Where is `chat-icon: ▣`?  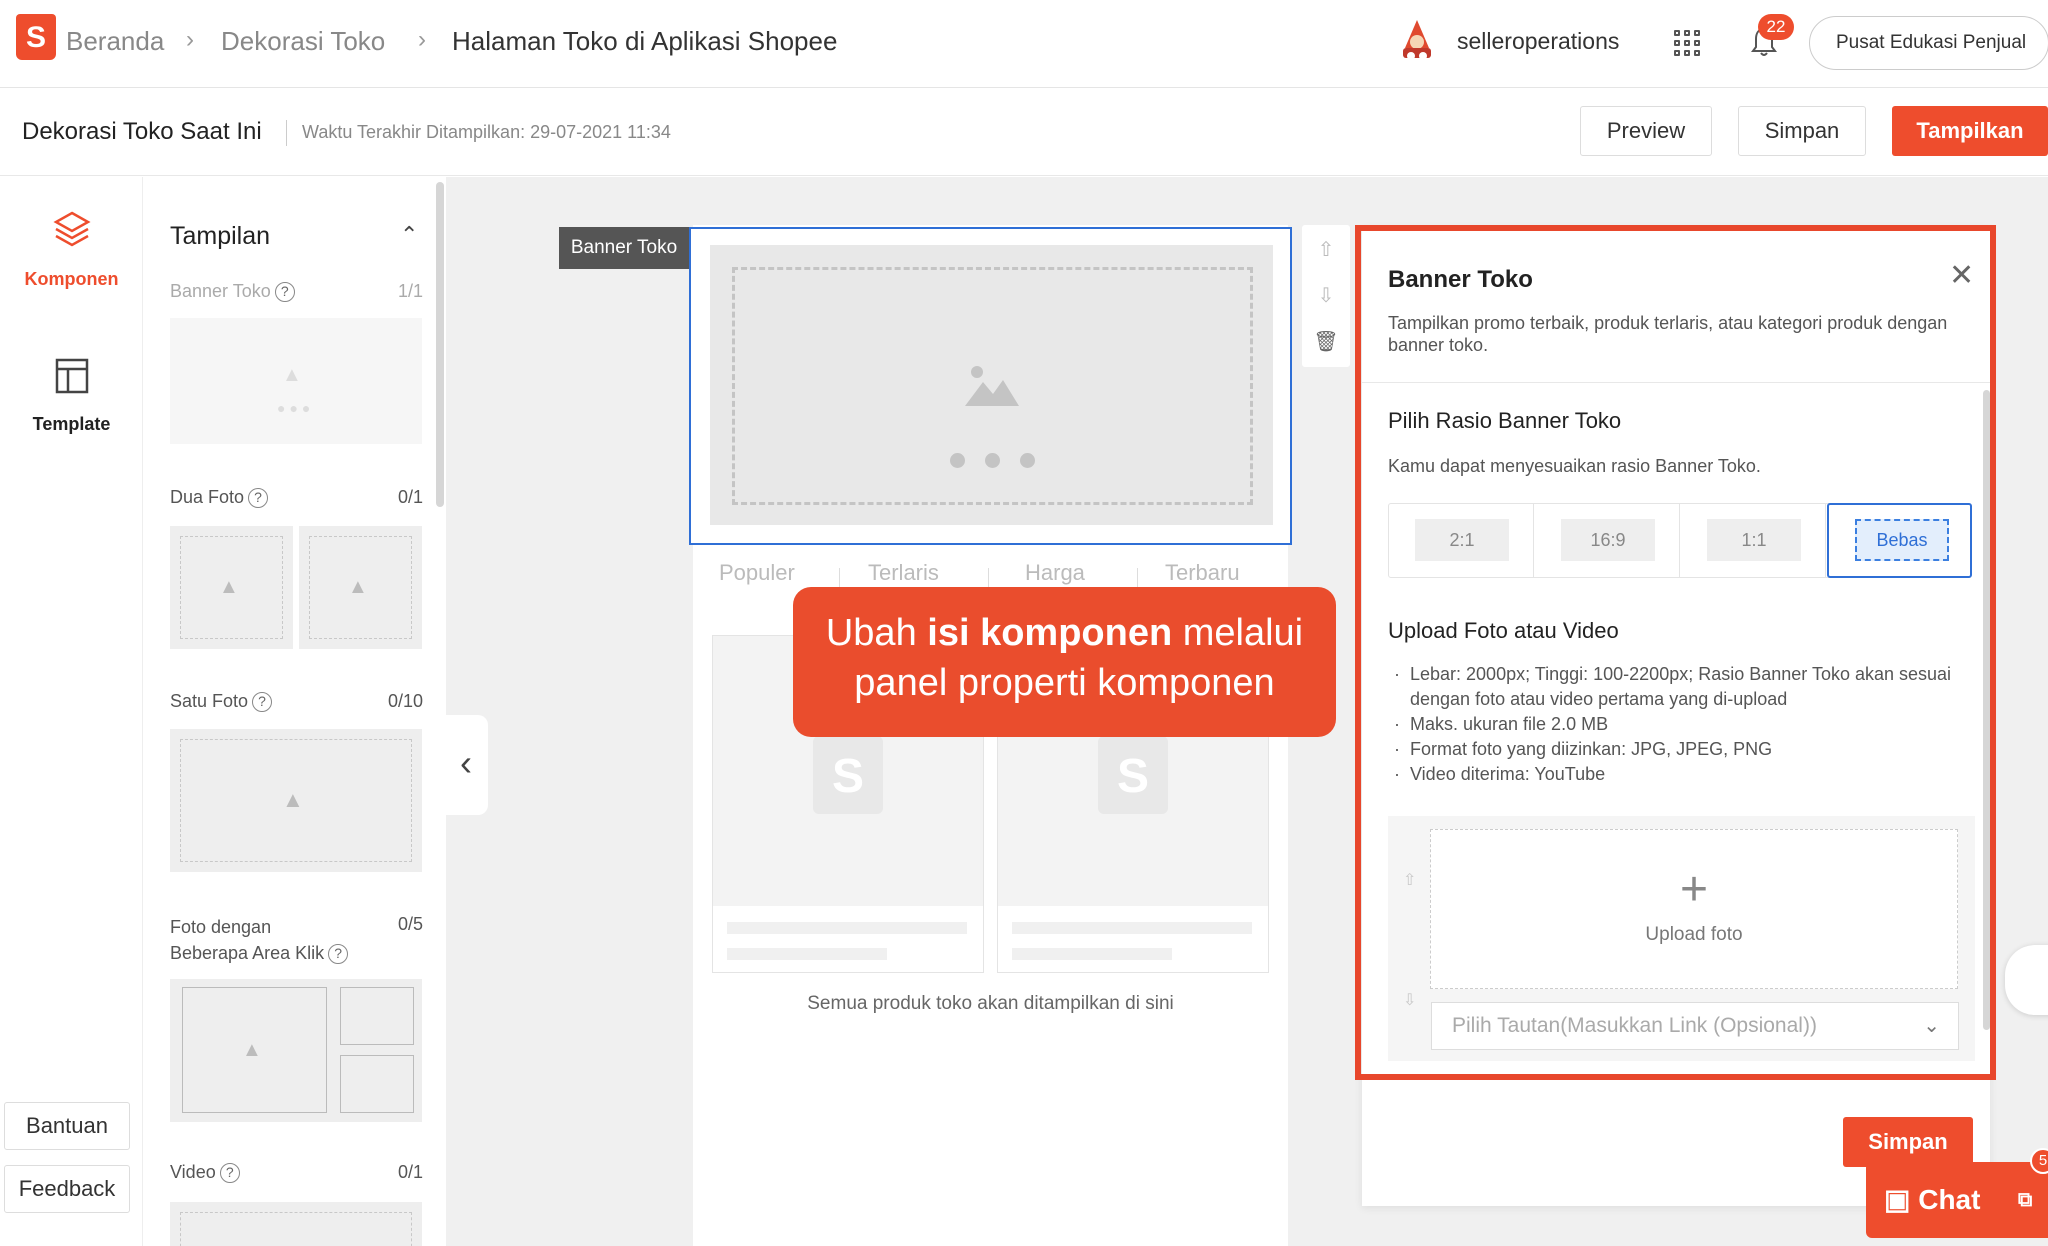 chat-icon: ▣ is located at coordinates (1901, 1199).